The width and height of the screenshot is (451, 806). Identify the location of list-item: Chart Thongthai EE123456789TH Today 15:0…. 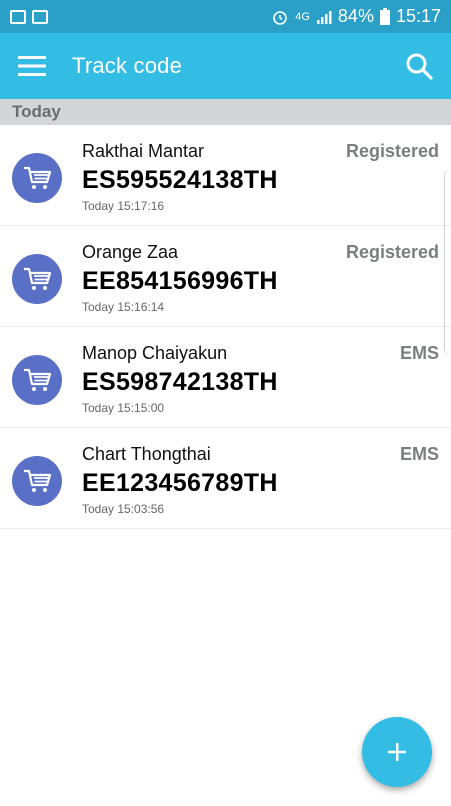
(225, 478).